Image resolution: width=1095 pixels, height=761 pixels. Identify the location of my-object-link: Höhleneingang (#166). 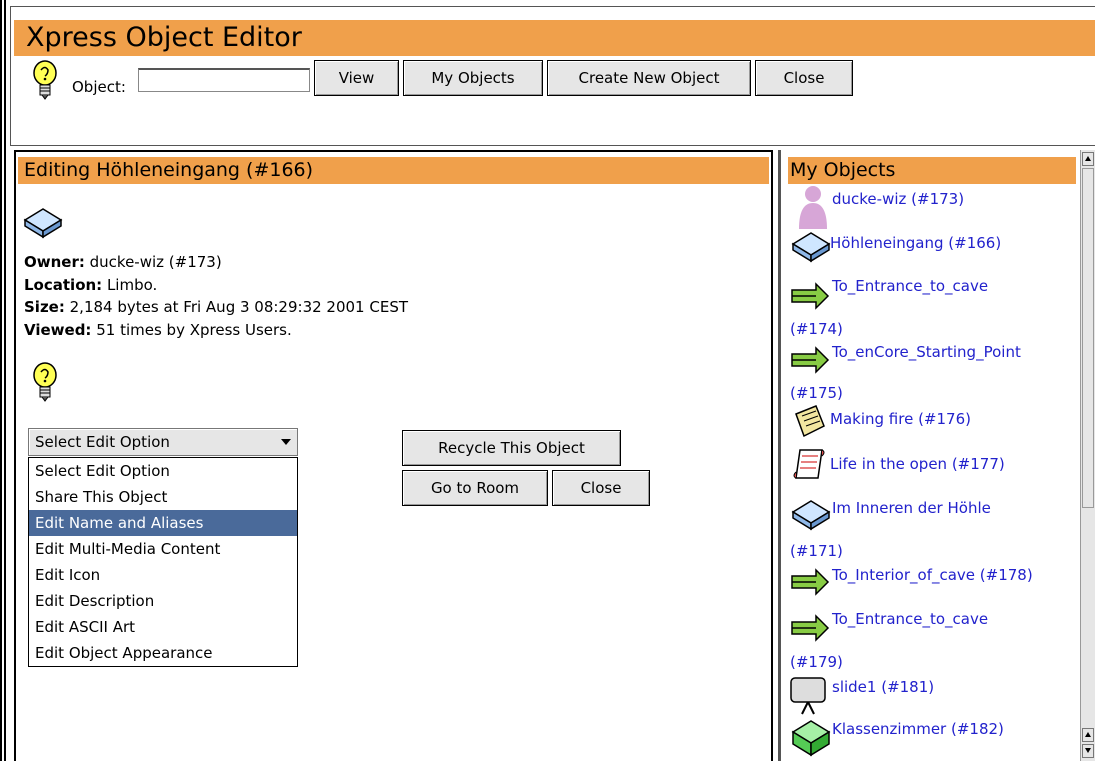
(915, 243).